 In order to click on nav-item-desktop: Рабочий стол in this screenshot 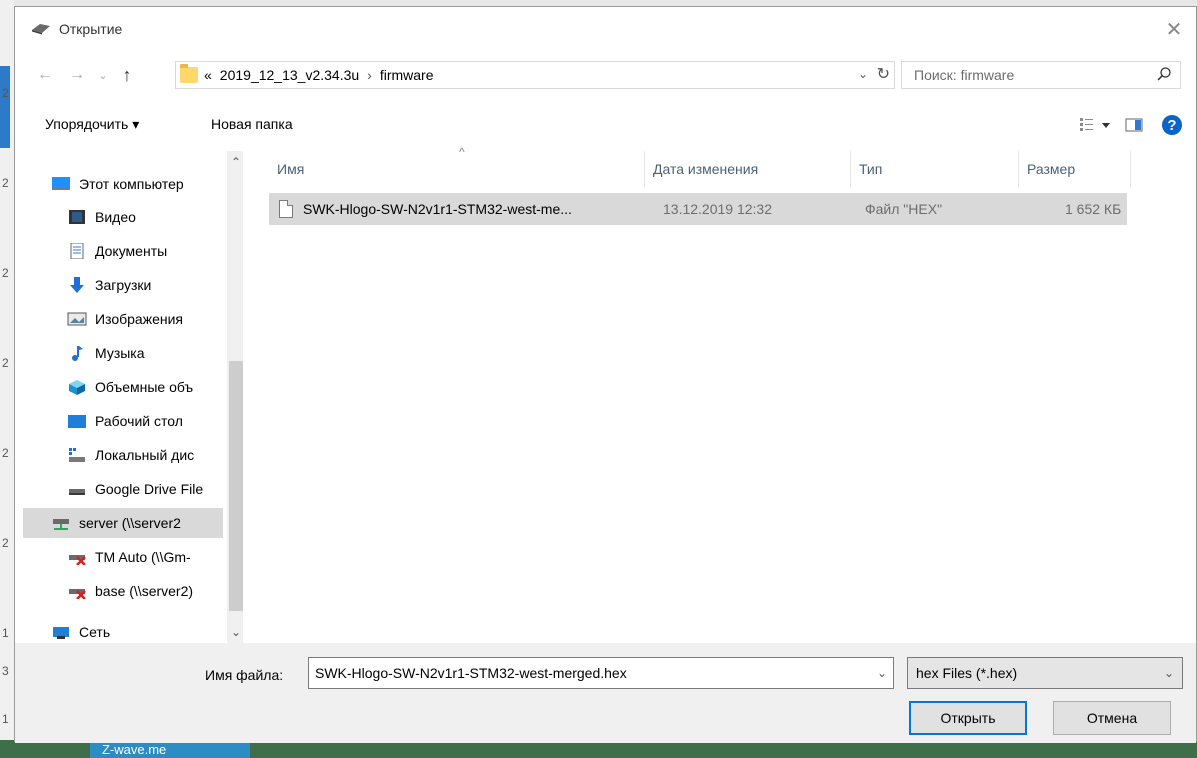, I will do `click(155, 421)`.